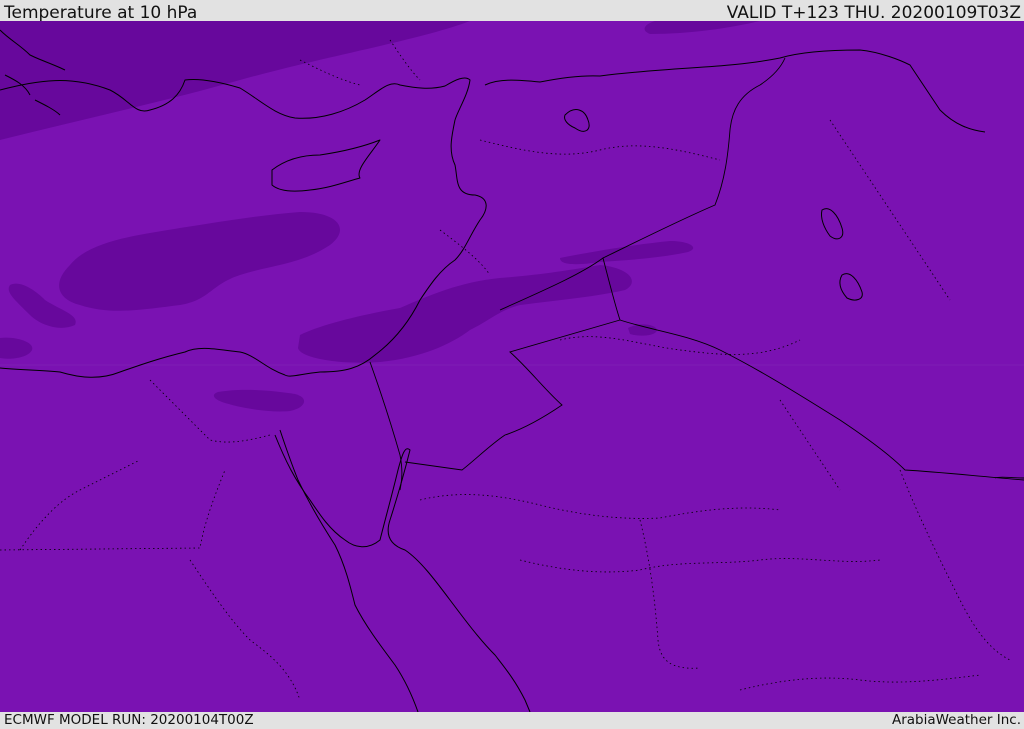  I want to click on map-title: Temperature at 10 hPa, so click(101, 13).